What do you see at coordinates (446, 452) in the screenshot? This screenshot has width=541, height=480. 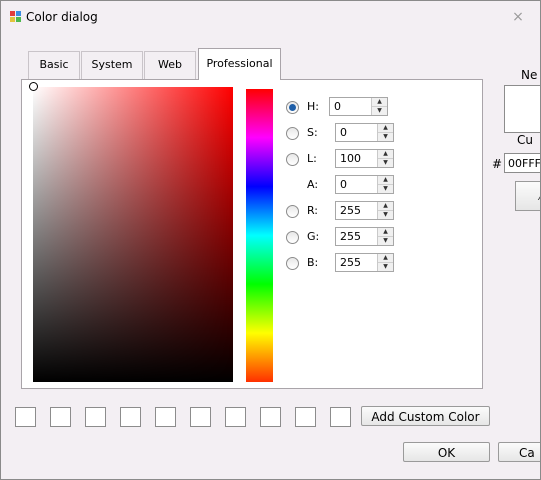 I see `ok-button: OK` at bounding box center [446, 452].